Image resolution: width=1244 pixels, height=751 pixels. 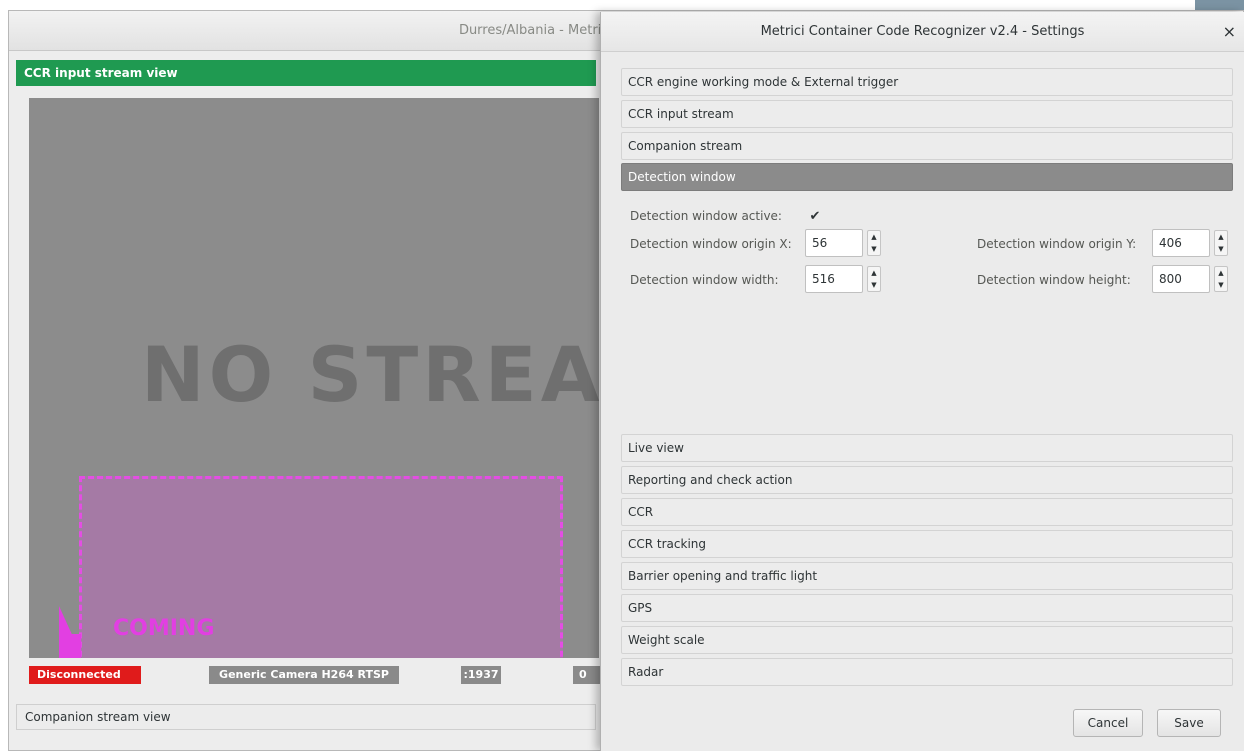 I want to click on section-gps: GPS, so click(x=927, y=608).